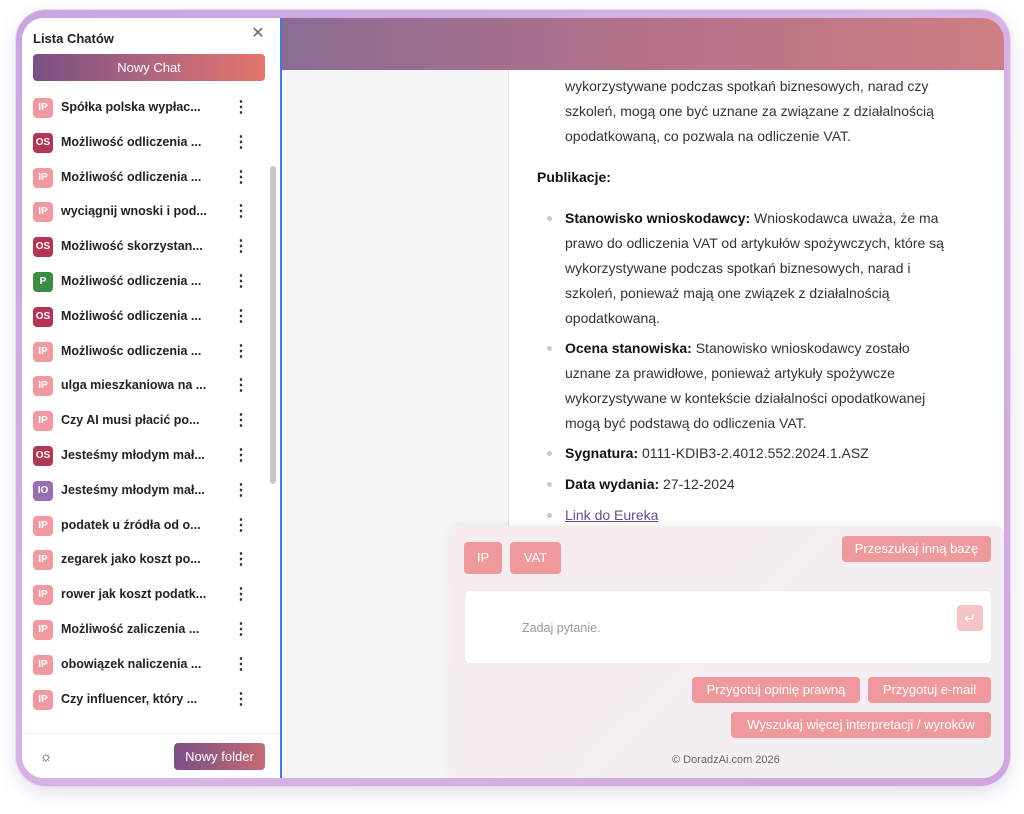  What do you see at coordinates (970, 618) in the screenshot?
I see `enter-icon: ↵` at bounding box center [970, 618].